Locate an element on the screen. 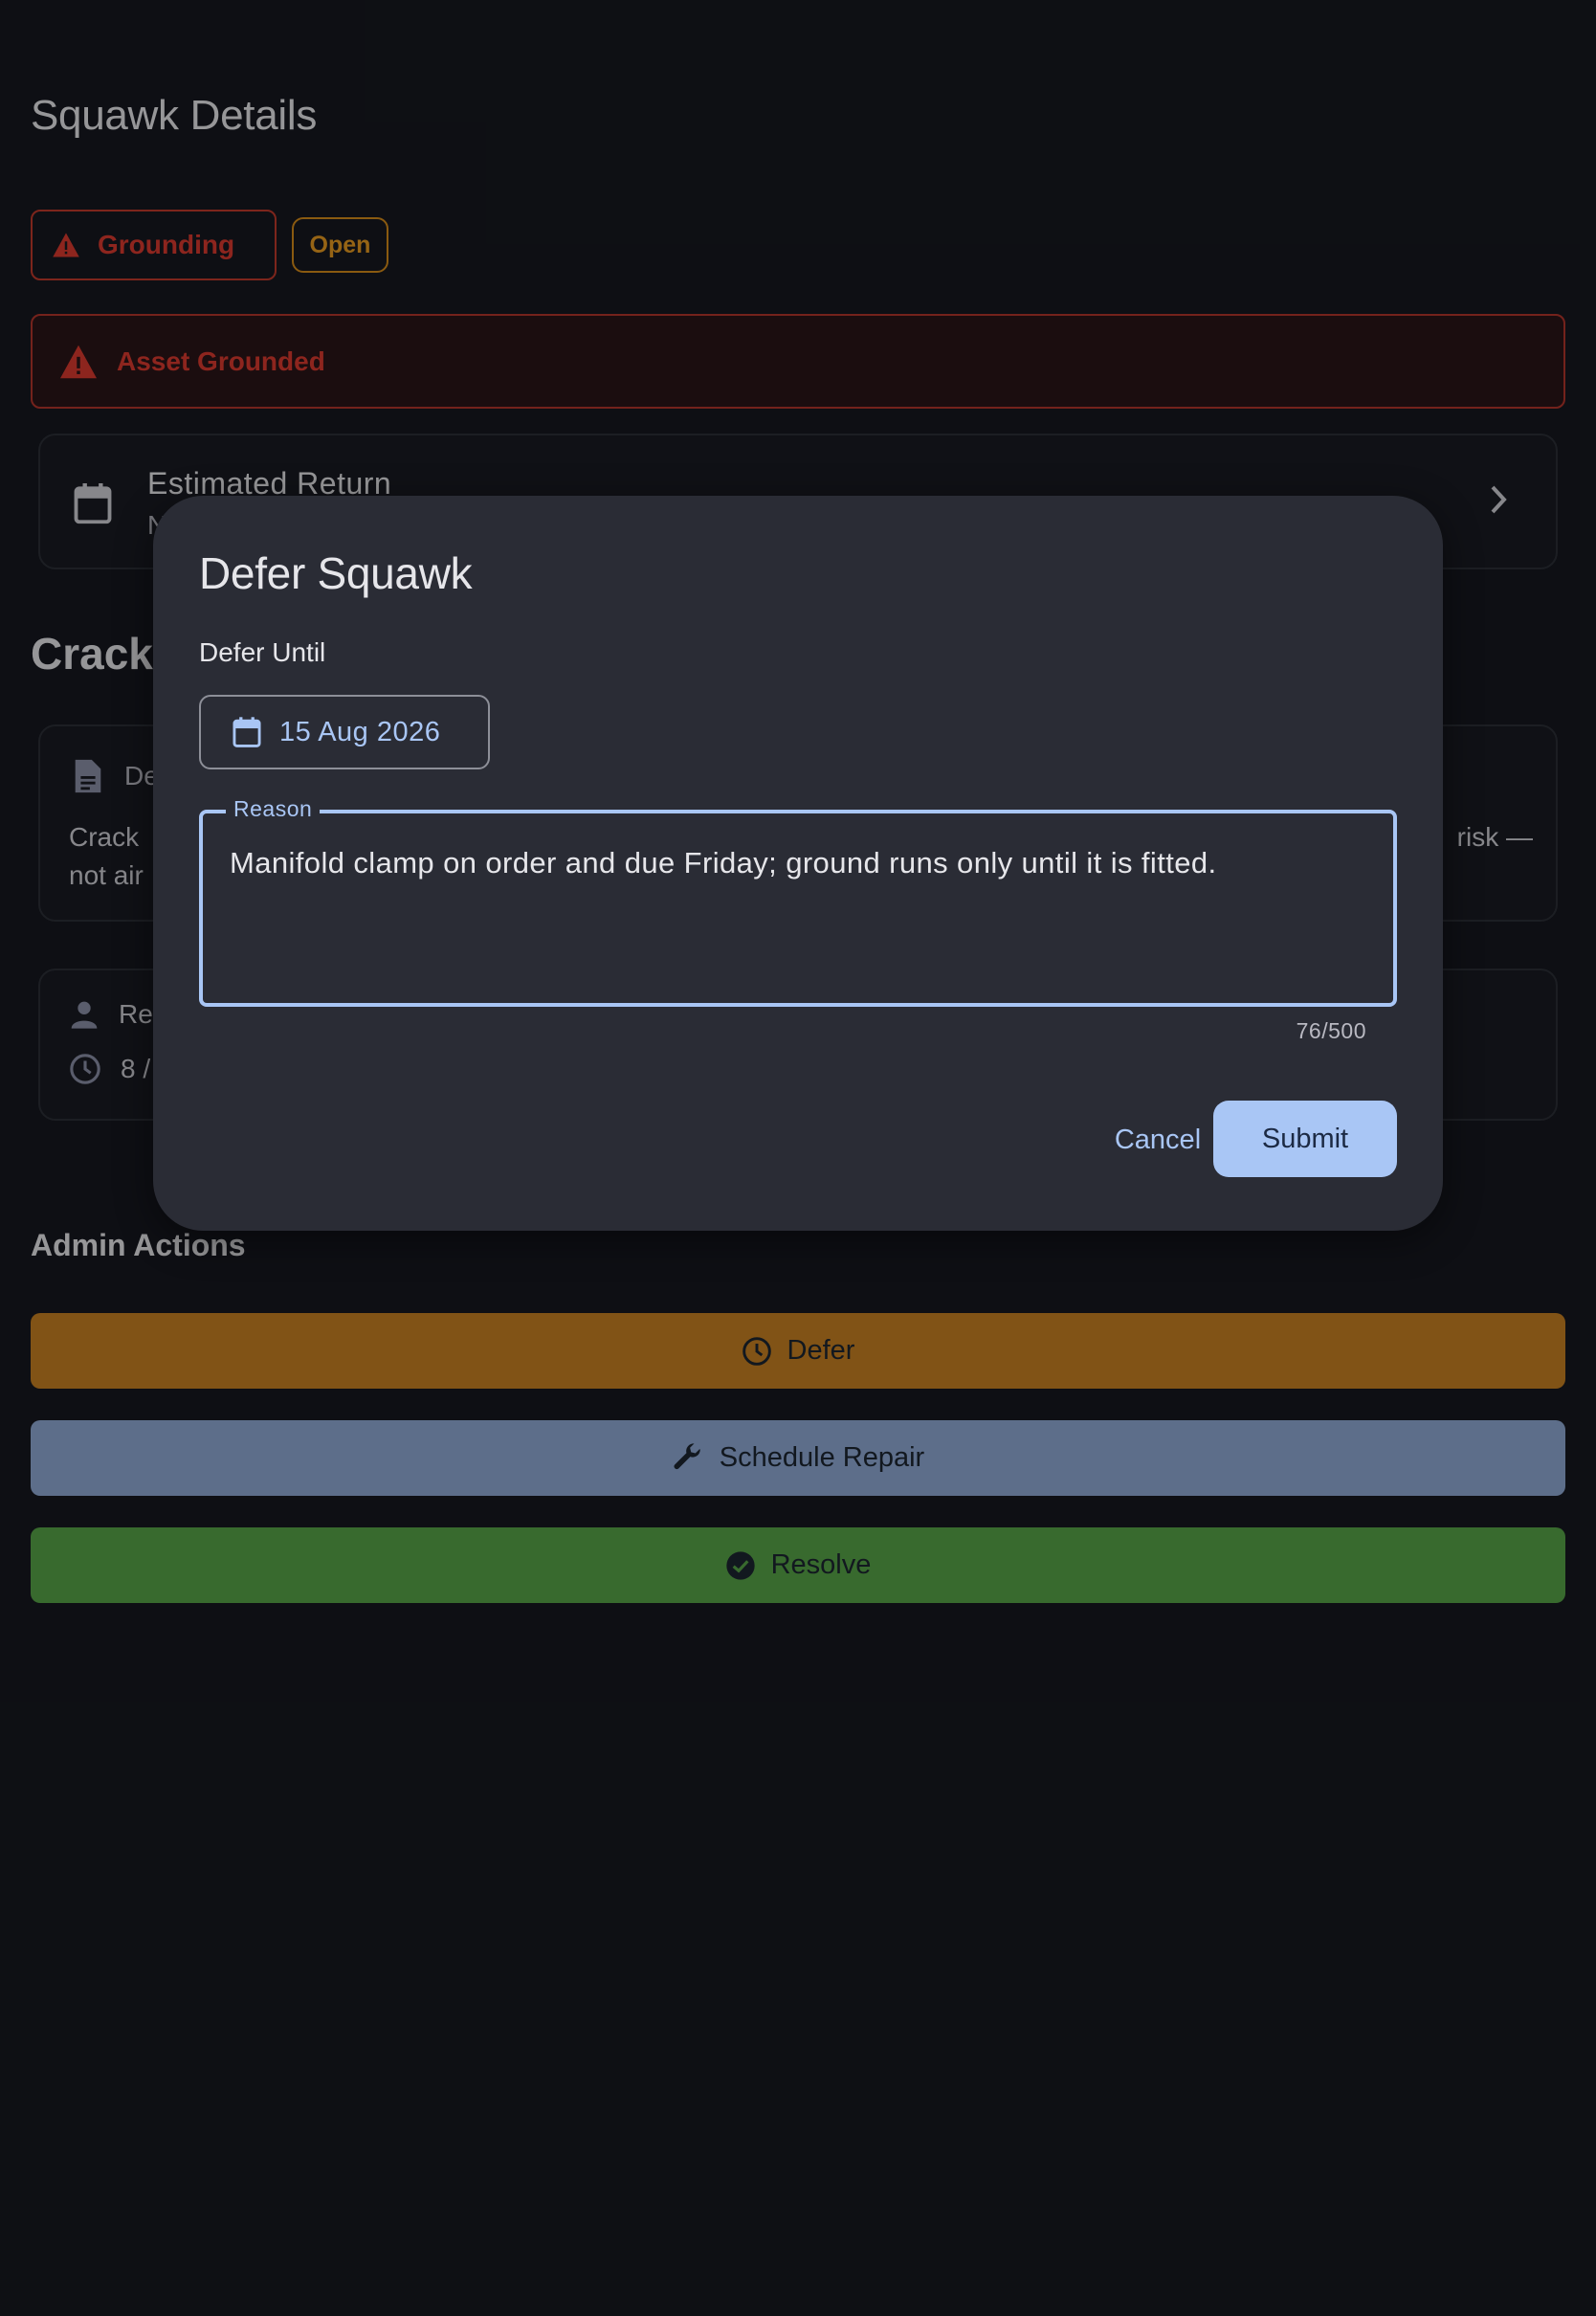 Image resolution: width=1596 pixels, height=2316 pixels. date-value: 15 Aug 2026 is located at coordinates (360, 731).